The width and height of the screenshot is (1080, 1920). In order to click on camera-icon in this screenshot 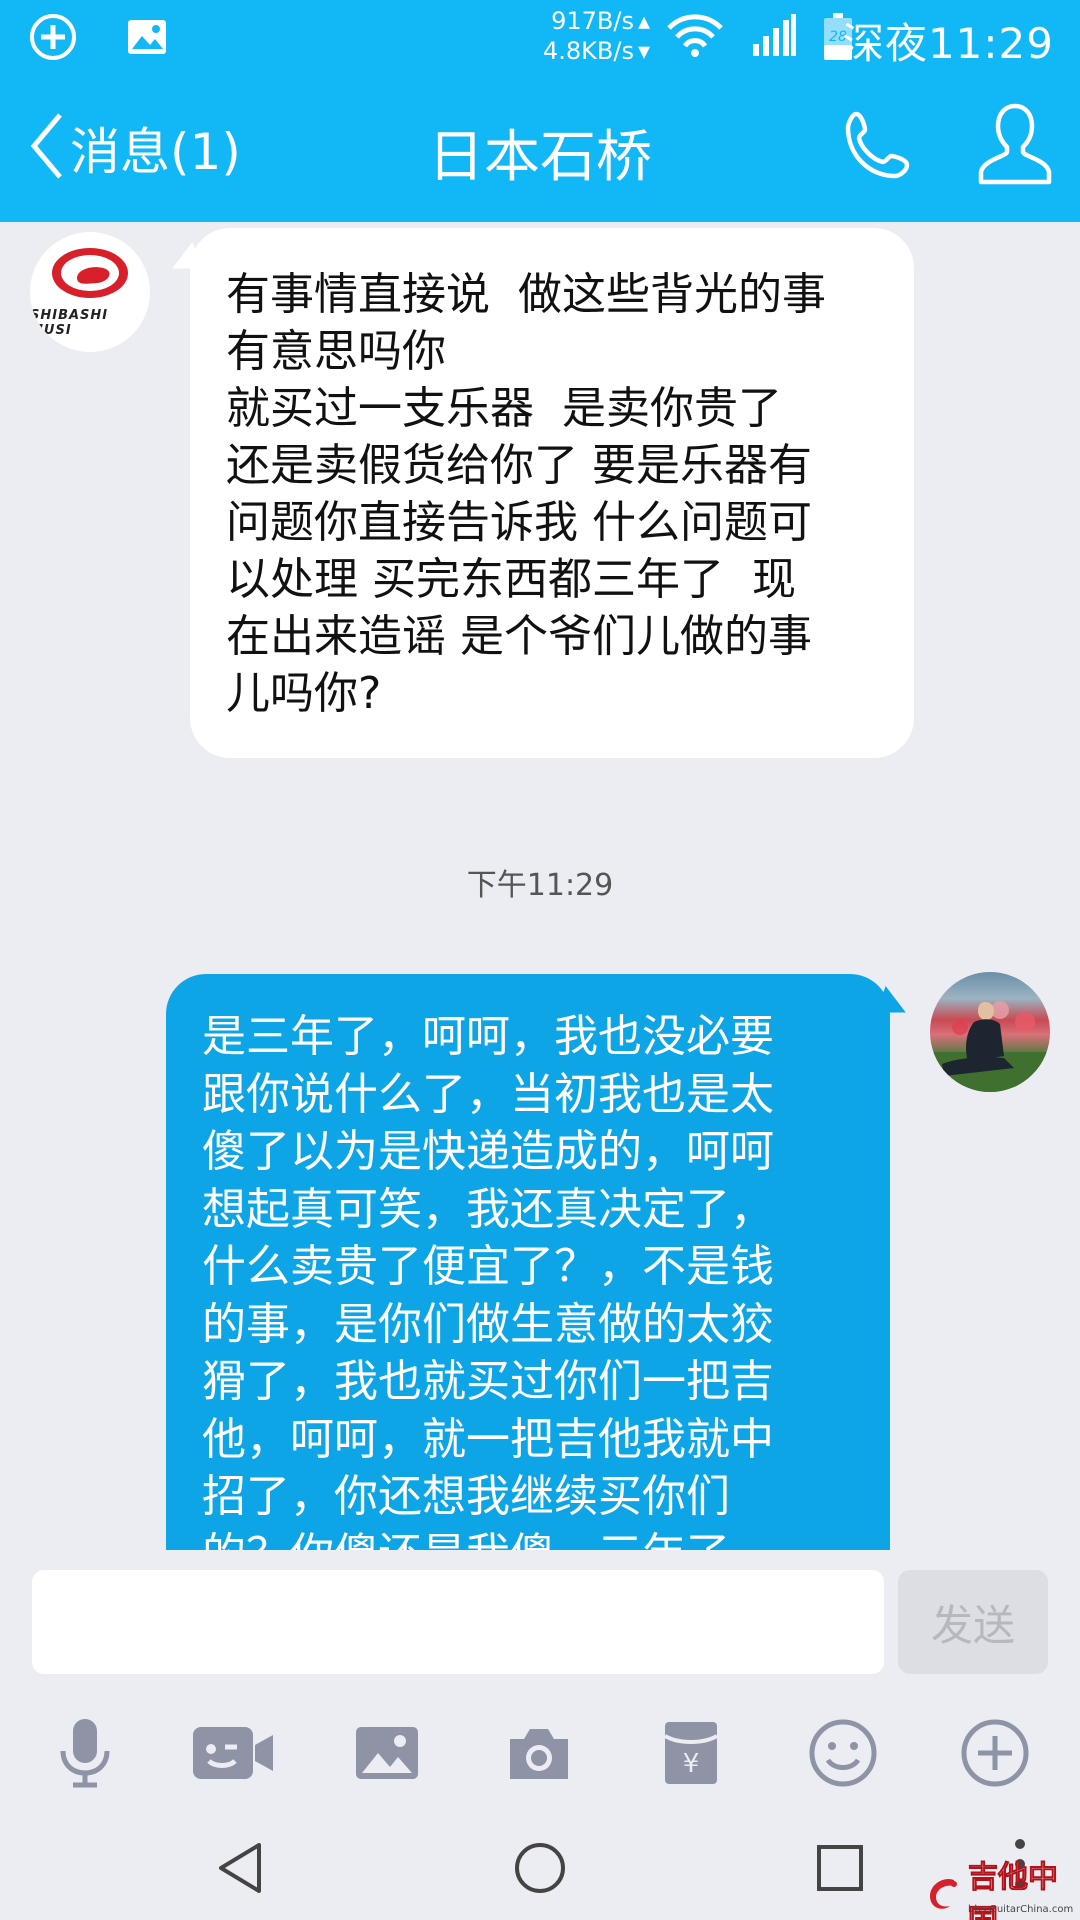, I will do `click(539, 1755)`.